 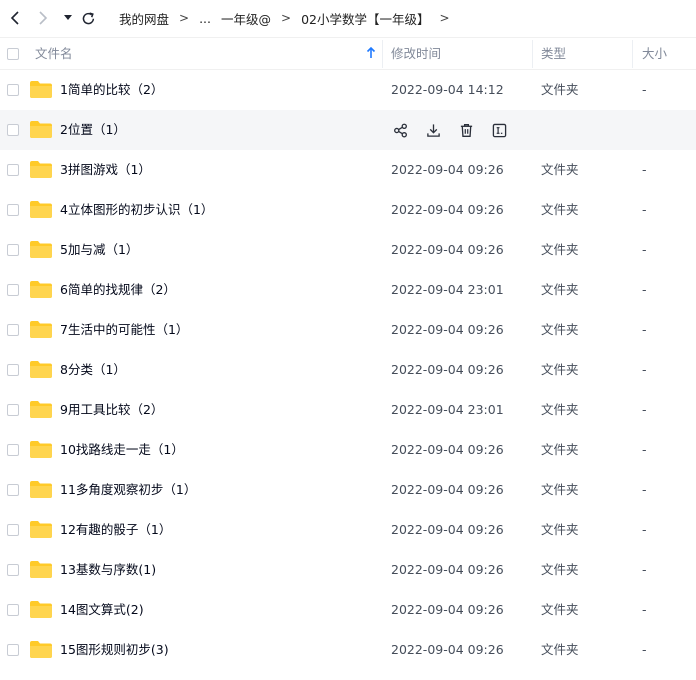 What do you see at coordinates (136, 210) in the screenshot?
I see `file-name: 4立体图形的初步认识（1）` at bounding box center [136, 210].